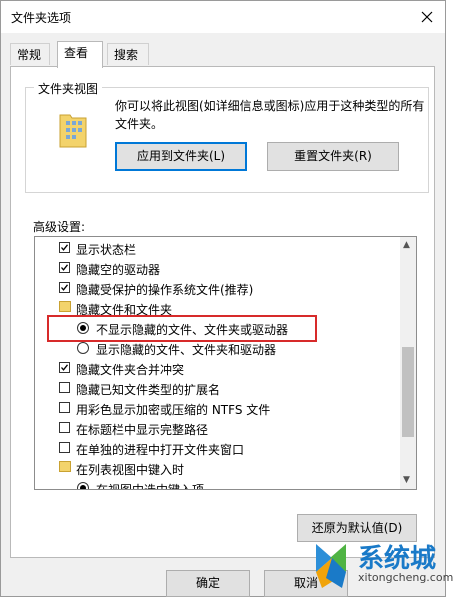 The image size is (456, 597). Describe the element at coordinates (208, 583) in the screenshot. I see `ok-button: 确定` at that location.